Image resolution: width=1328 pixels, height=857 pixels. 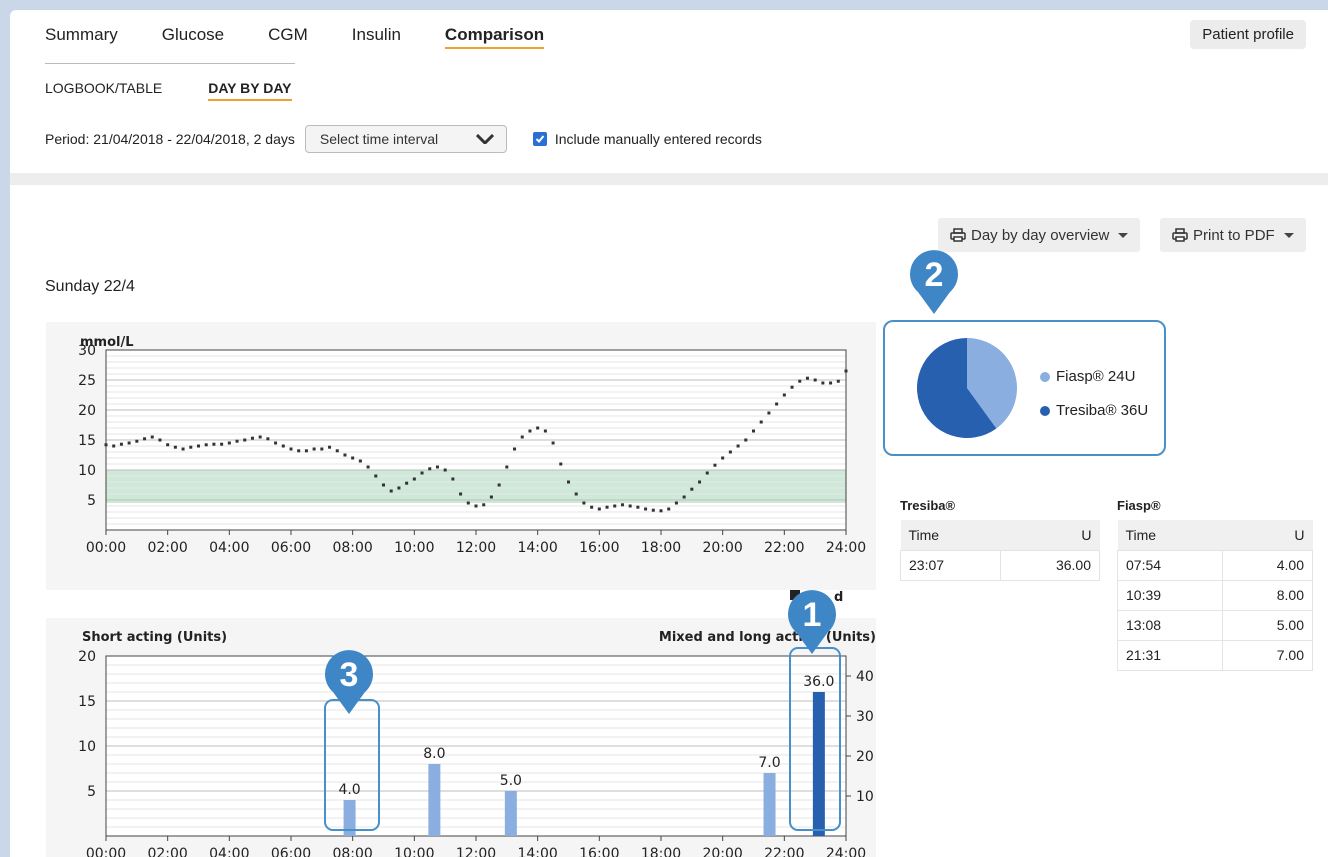 I want to click on print-to-pdf-button: Print to PDF, so click(x=1233, y=235).